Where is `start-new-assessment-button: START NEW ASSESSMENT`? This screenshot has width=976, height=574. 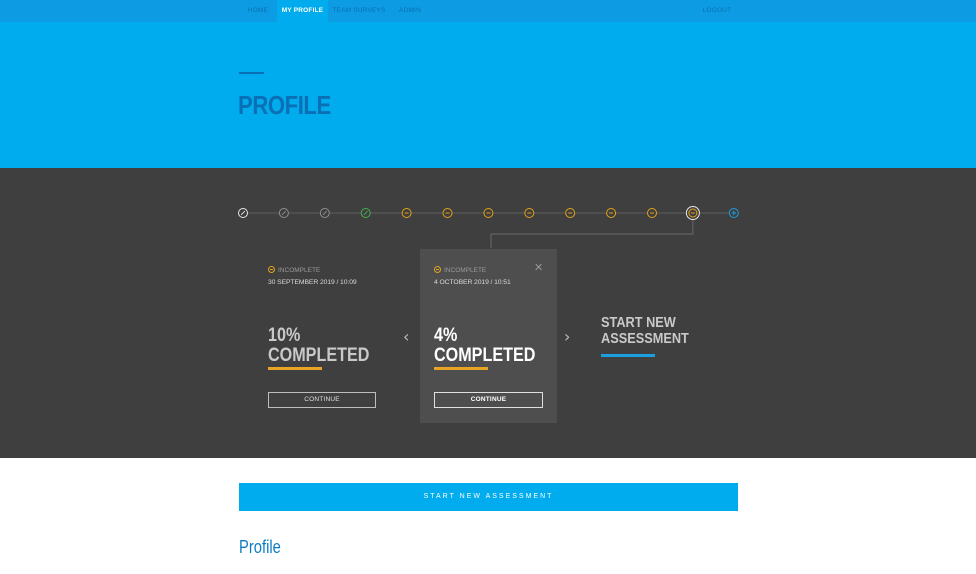 start-new-assessment-button: START NEW ASSESSMENT is located at coordinates (488, 497).